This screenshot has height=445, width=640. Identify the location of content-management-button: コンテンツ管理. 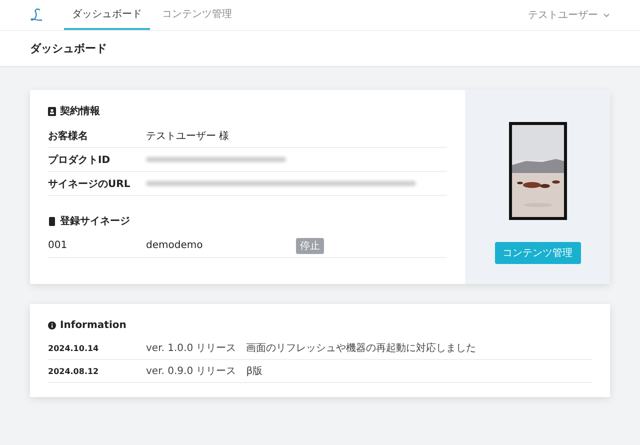
(537, 253).